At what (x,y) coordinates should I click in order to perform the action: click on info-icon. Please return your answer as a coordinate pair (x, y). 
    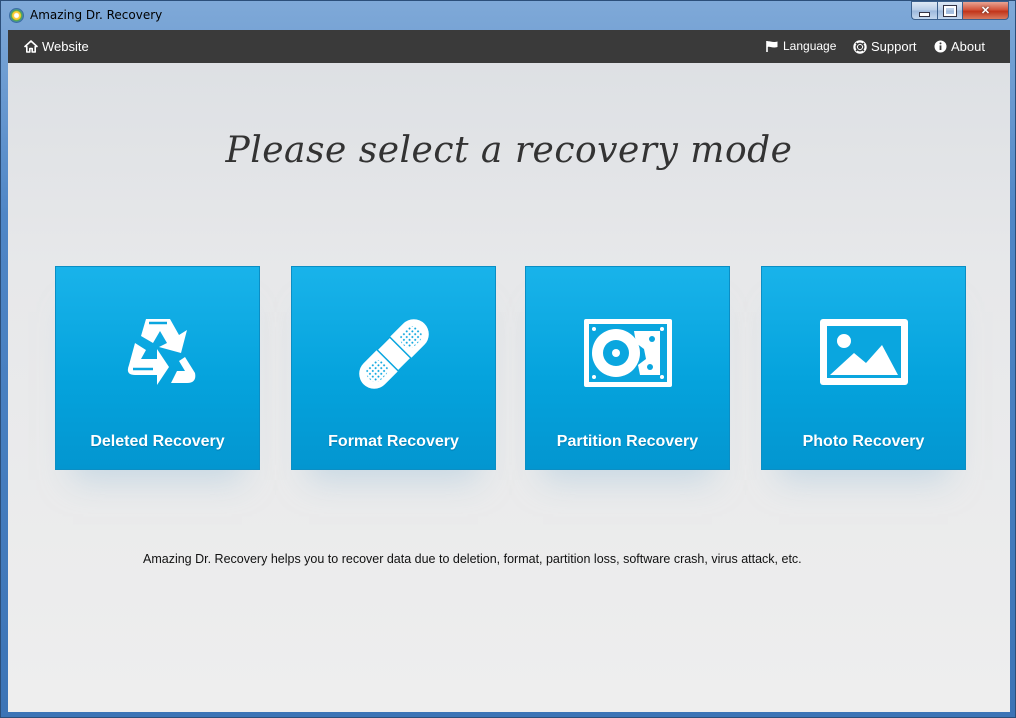
    Looking at the image, I should click on (940, 46).